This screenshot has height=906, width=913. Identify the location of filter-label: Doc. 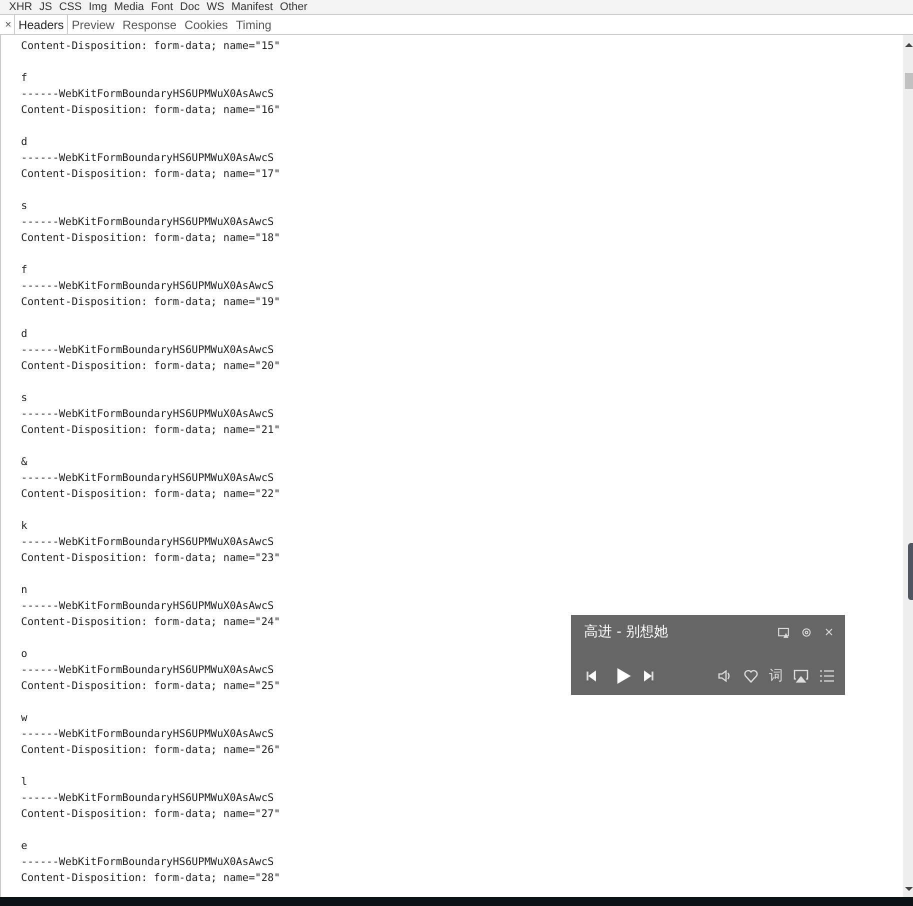
(190, 7).